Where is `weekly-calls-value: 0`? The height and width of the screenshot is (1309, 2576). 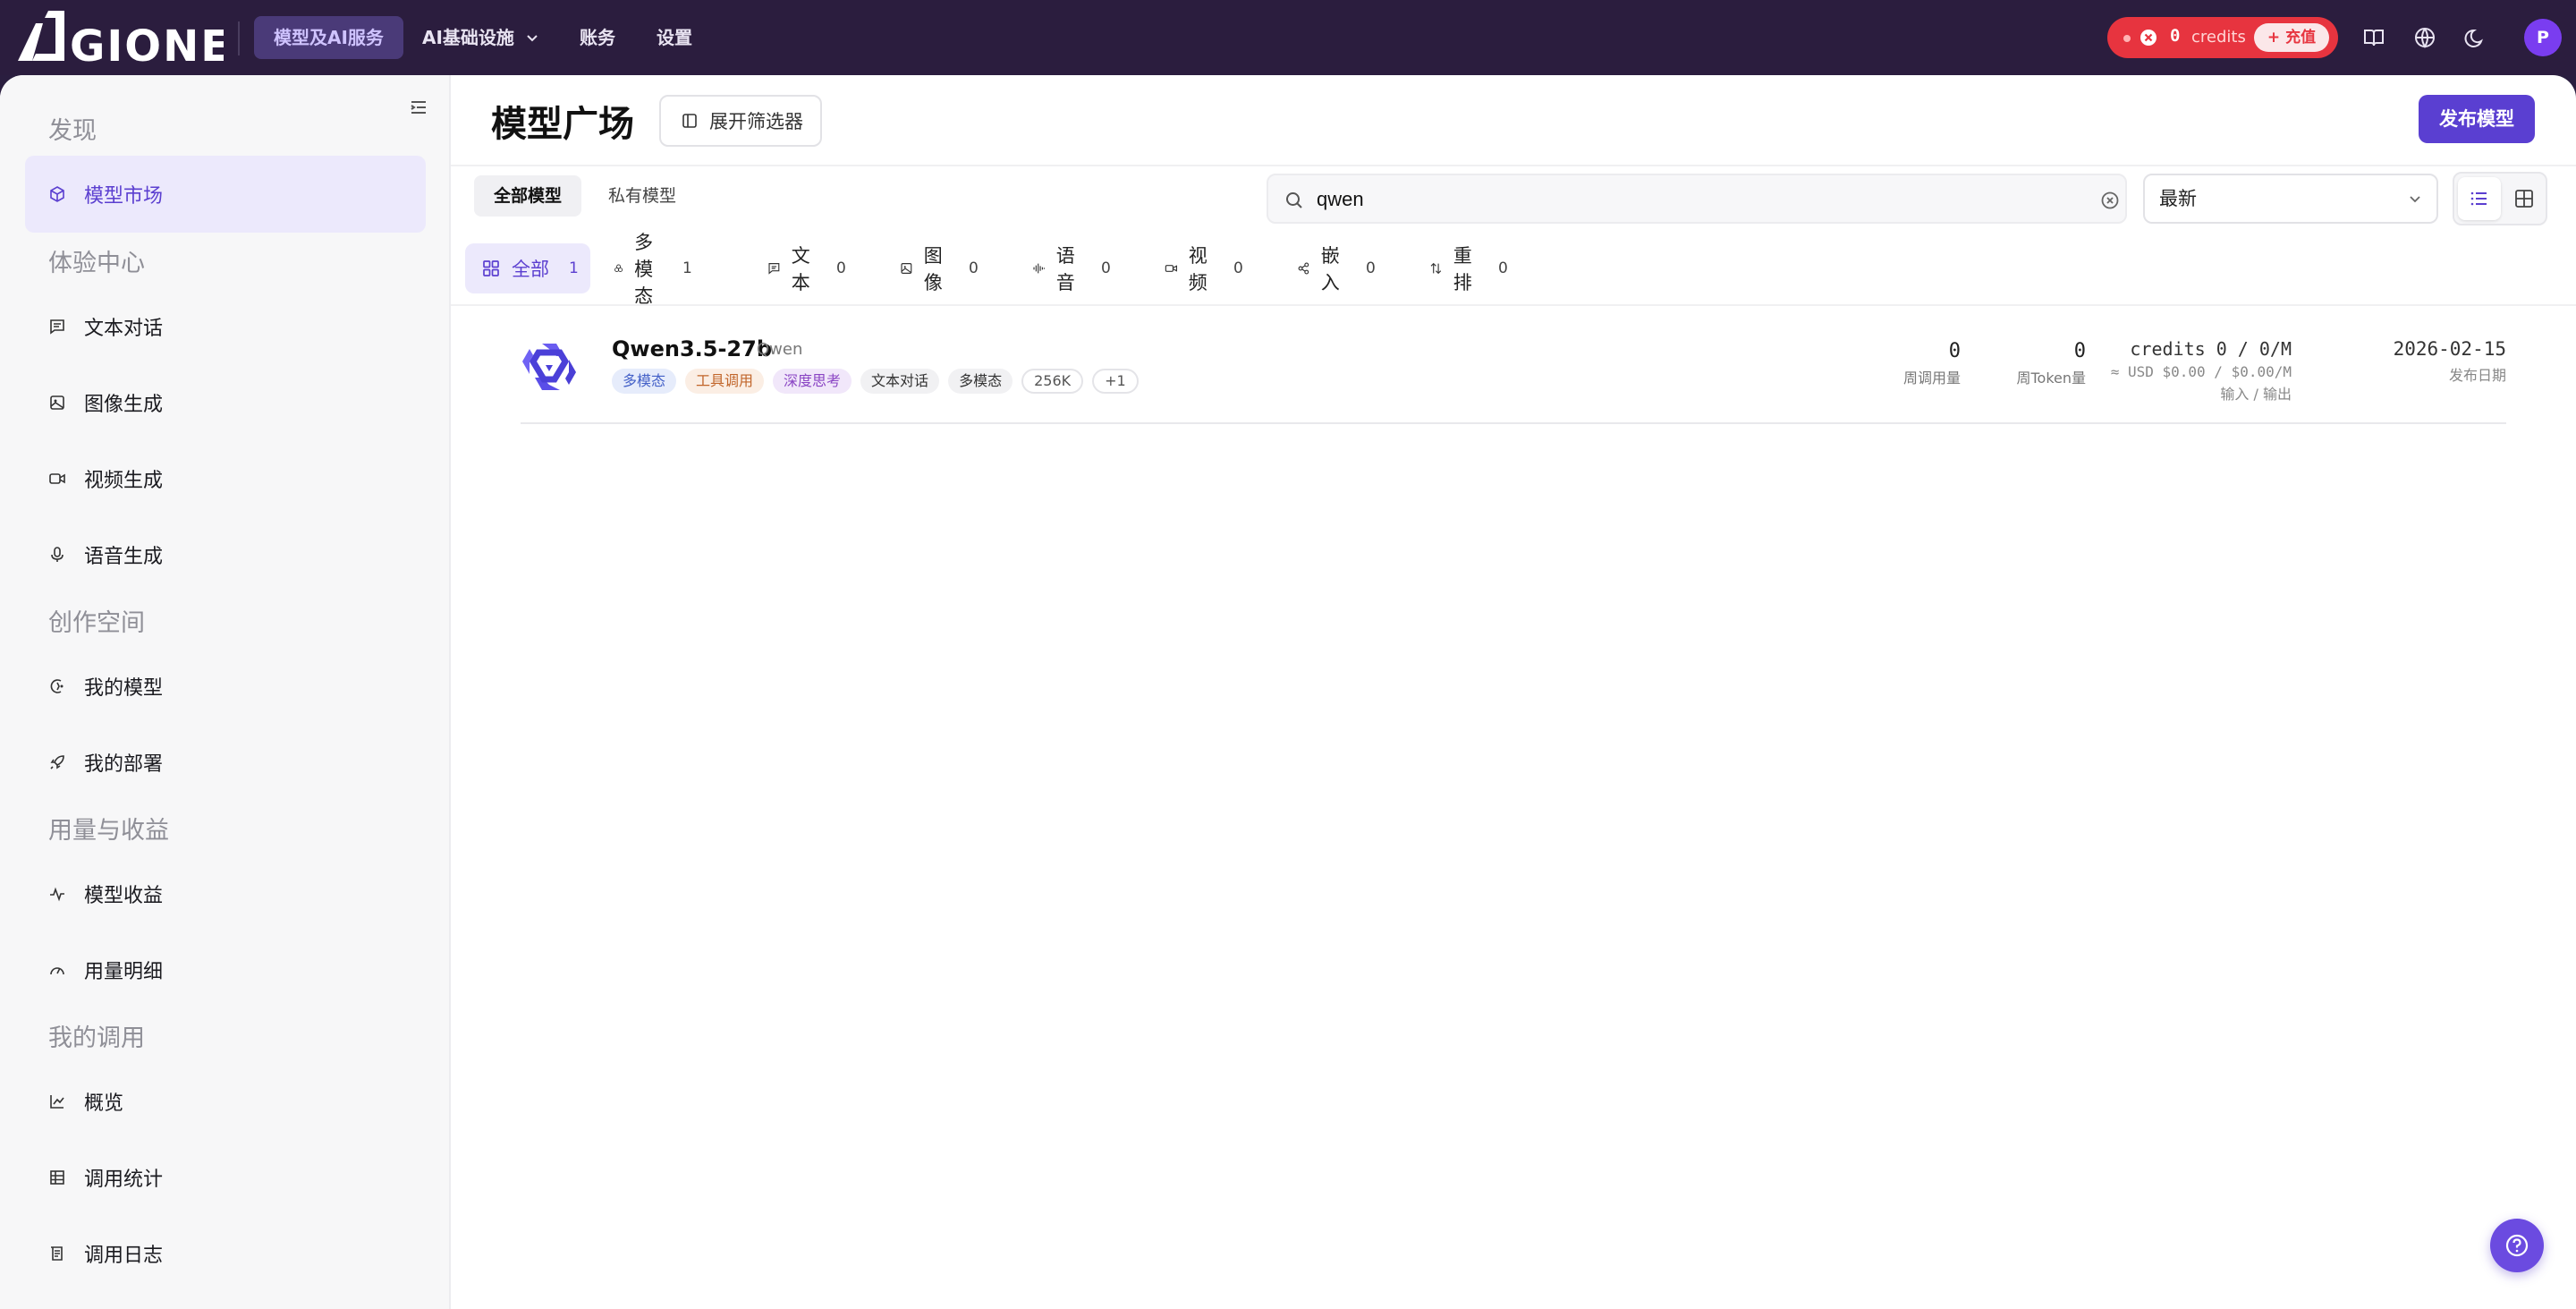 weekly-calls-value: 0 is located at coordinates (1954, 351).